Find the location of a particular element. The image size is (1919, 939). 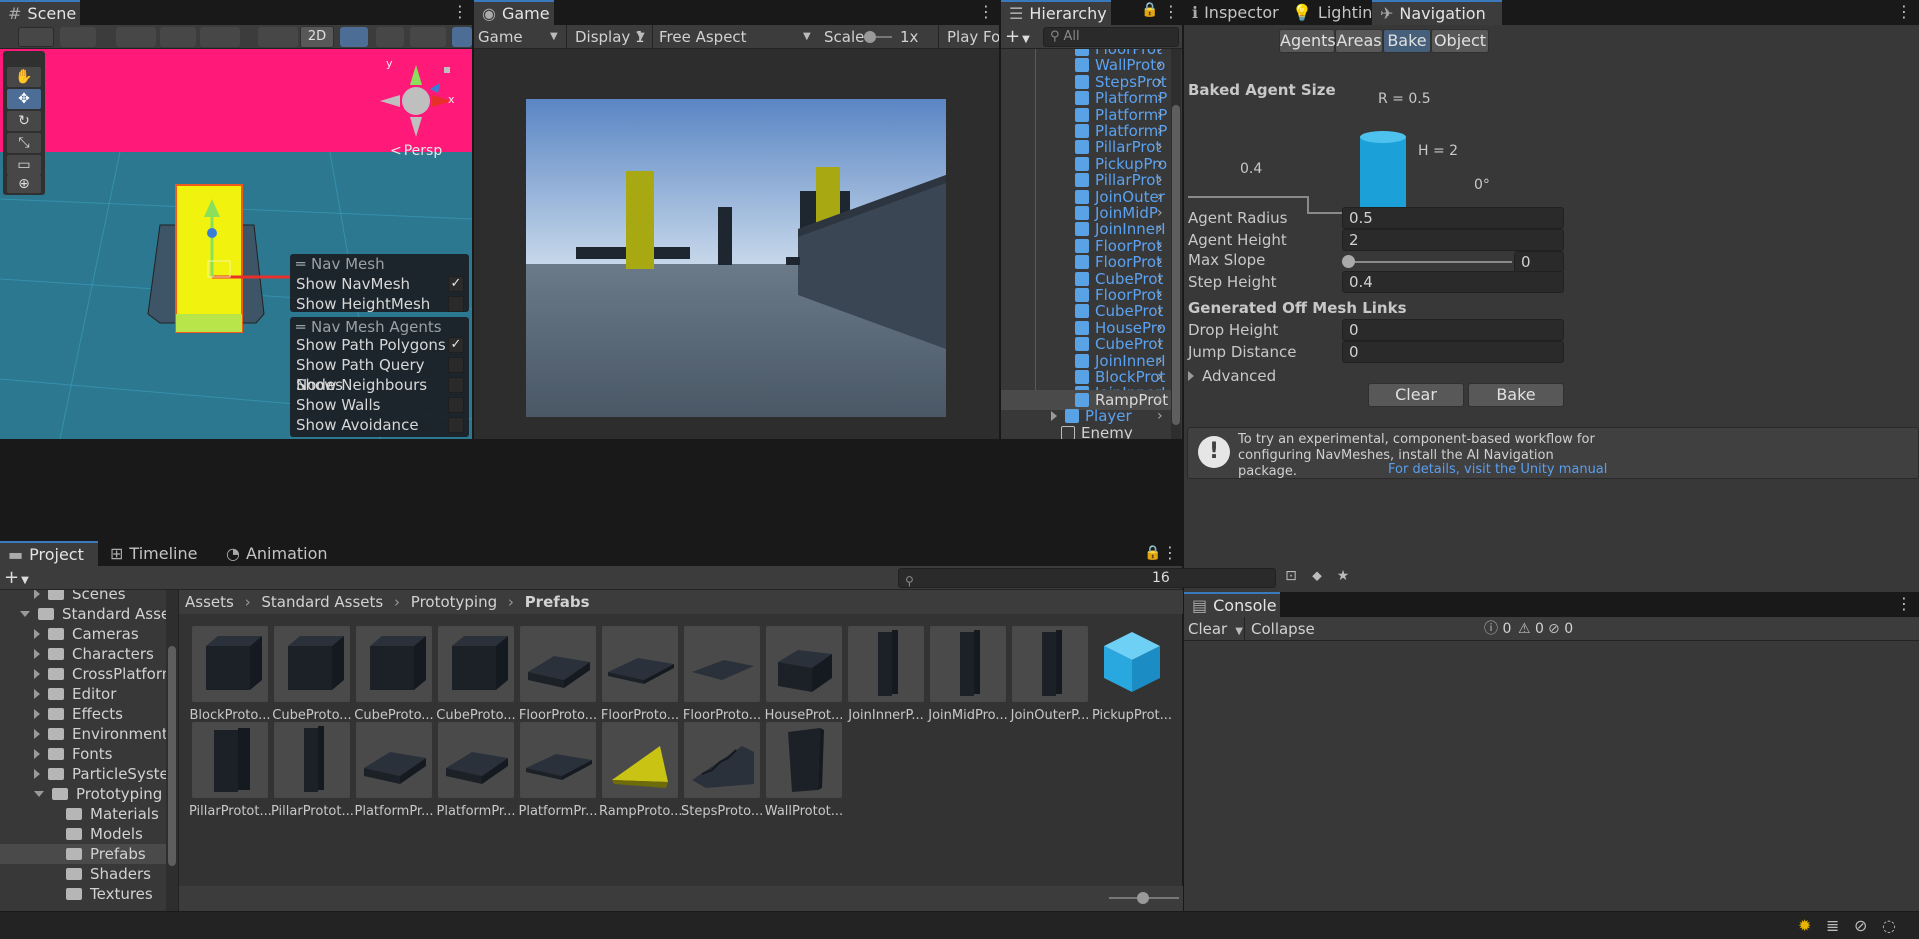

show-walls-checkbox is located at coordinates (456, 405).